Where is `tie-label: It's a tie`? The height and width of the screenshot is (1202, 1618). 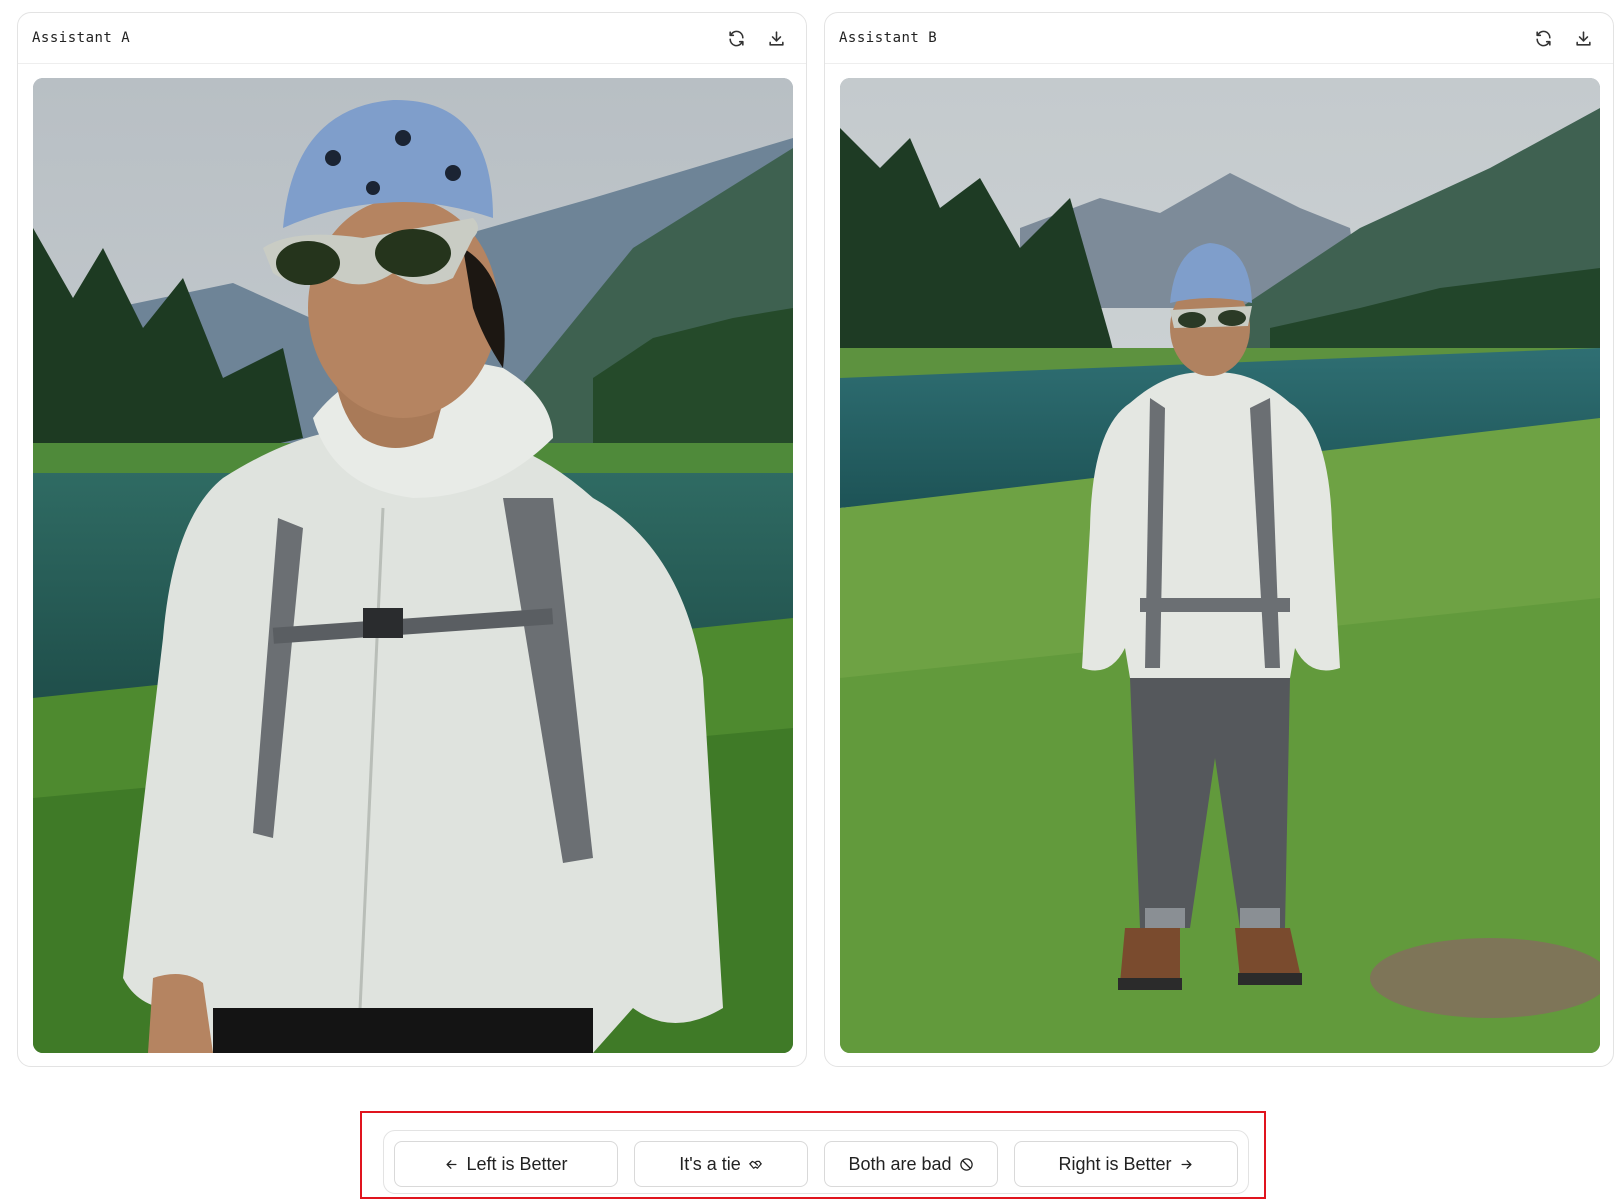 tie-label: It's a tie is located at coordinates (710, 1163).